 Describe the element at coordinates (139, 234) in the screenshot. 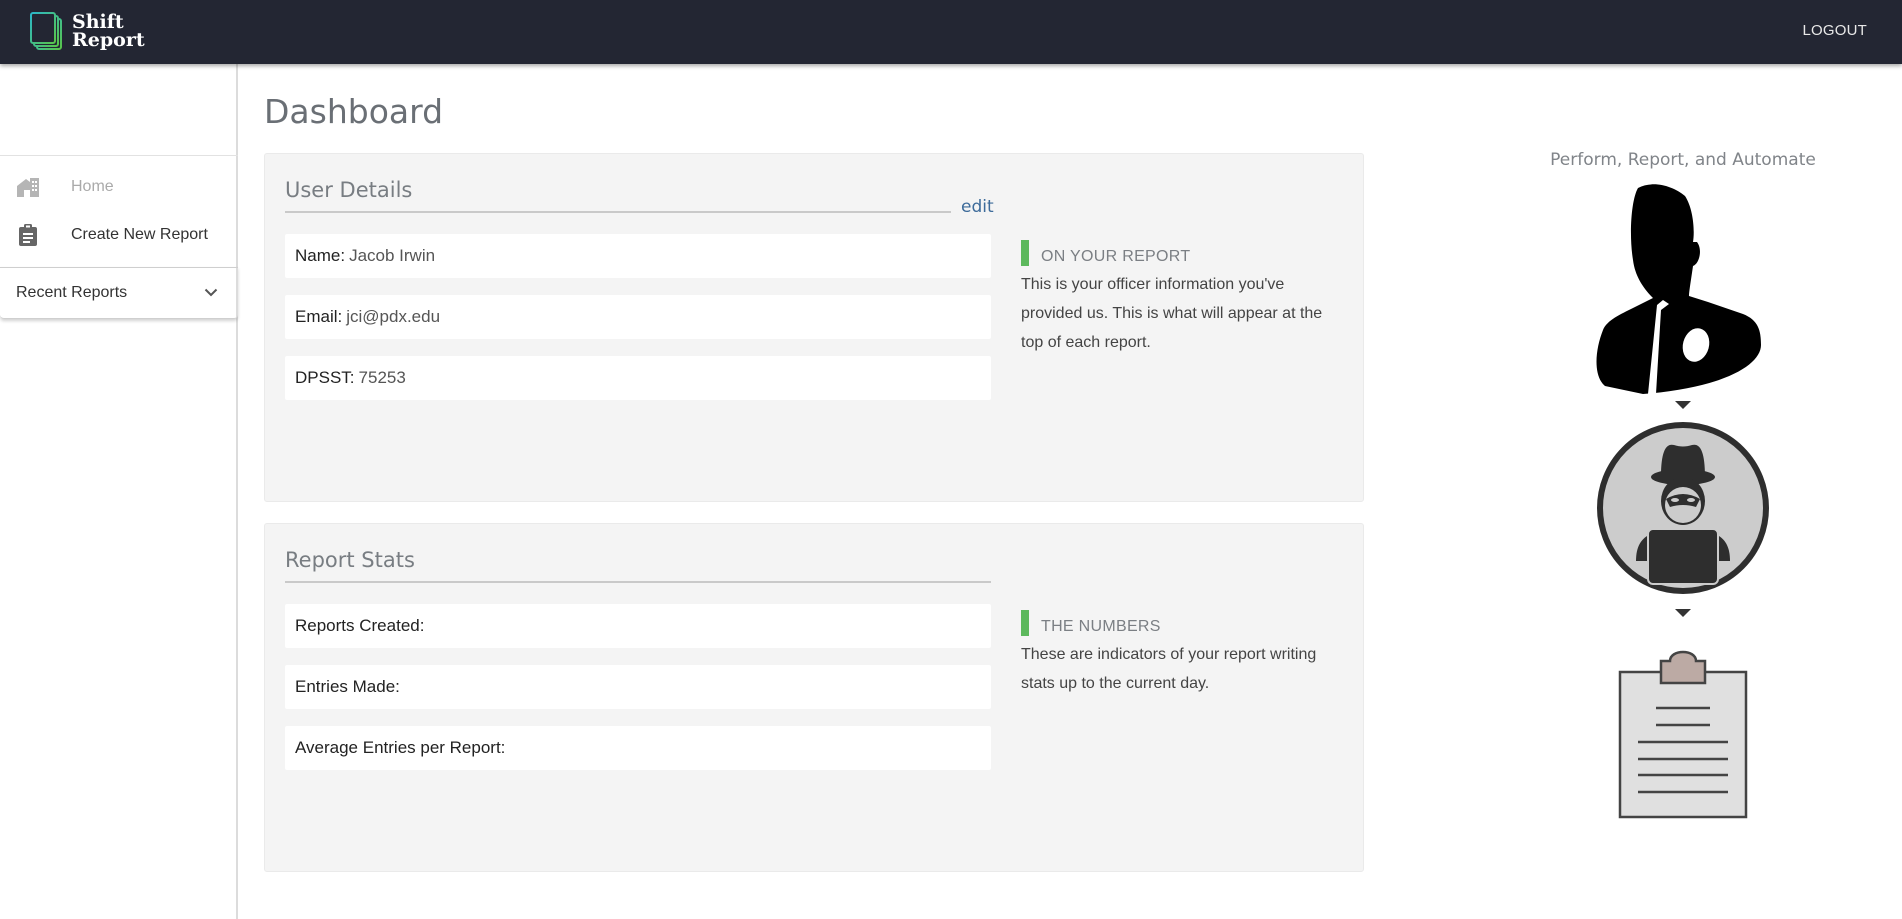

I see `sidebar-item-label: Create New Report` at that location.